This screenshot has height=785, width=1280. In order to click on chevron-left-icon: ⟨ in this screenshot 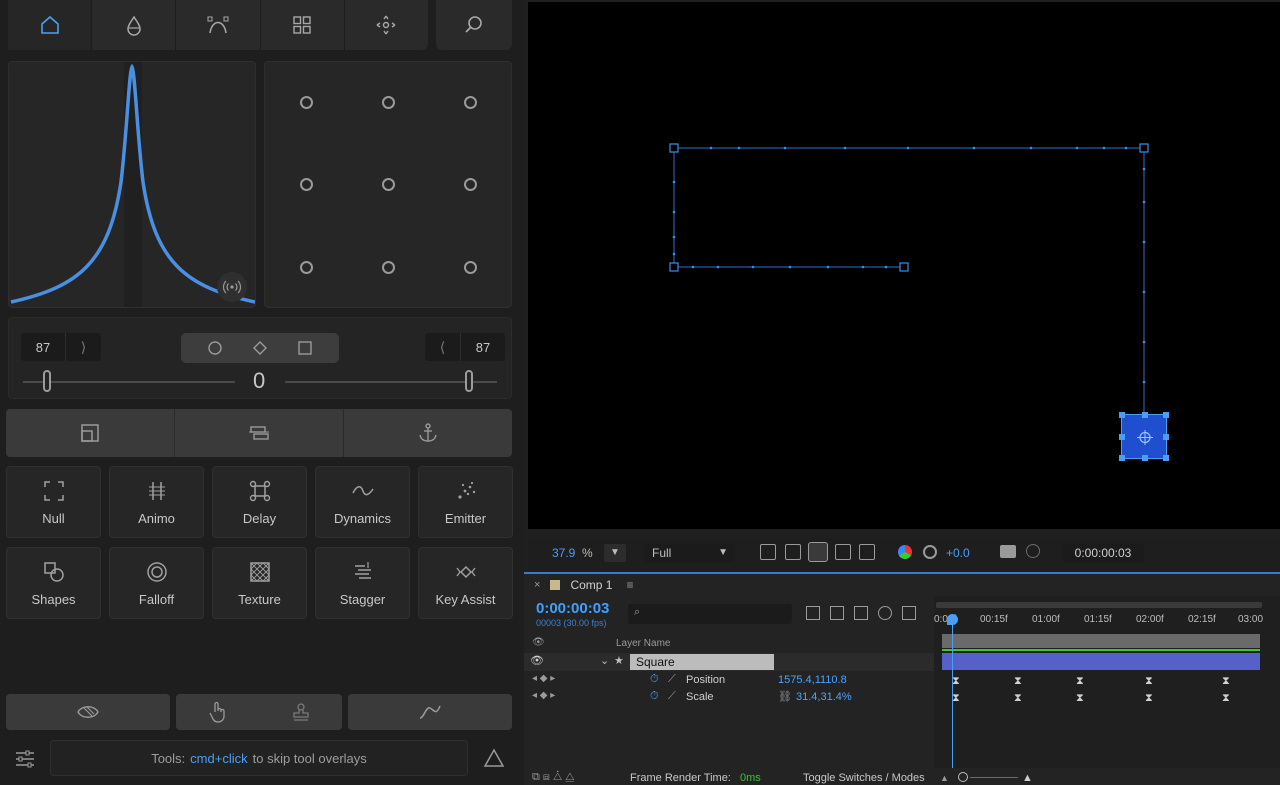, I will do `click(443, 347)`.